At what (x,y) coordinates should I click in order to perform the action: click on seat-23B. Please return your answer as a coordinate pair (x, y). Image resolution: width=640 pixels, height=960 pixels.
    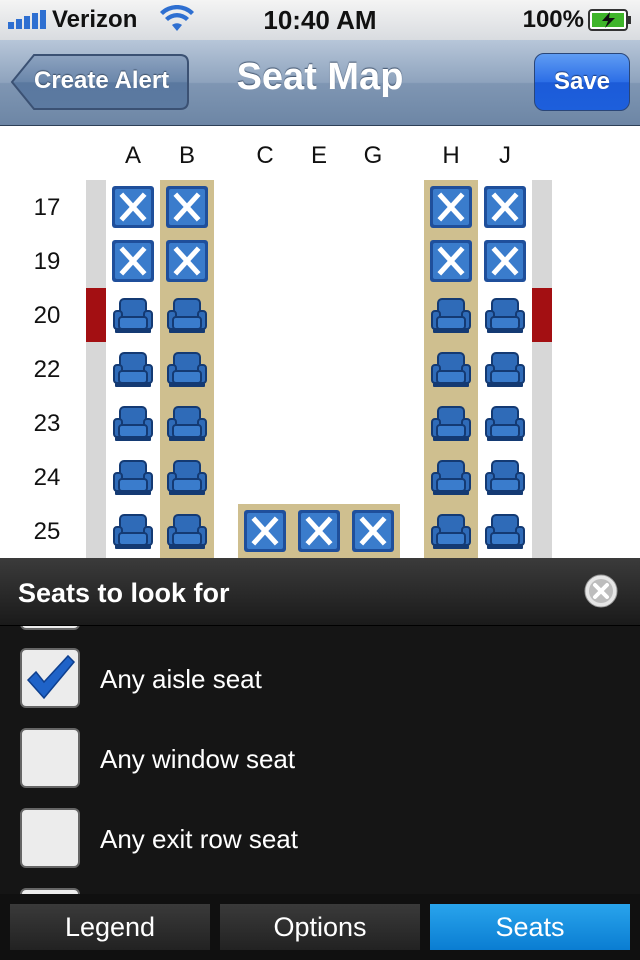
    Looking at the image, I should click on (187, 423).